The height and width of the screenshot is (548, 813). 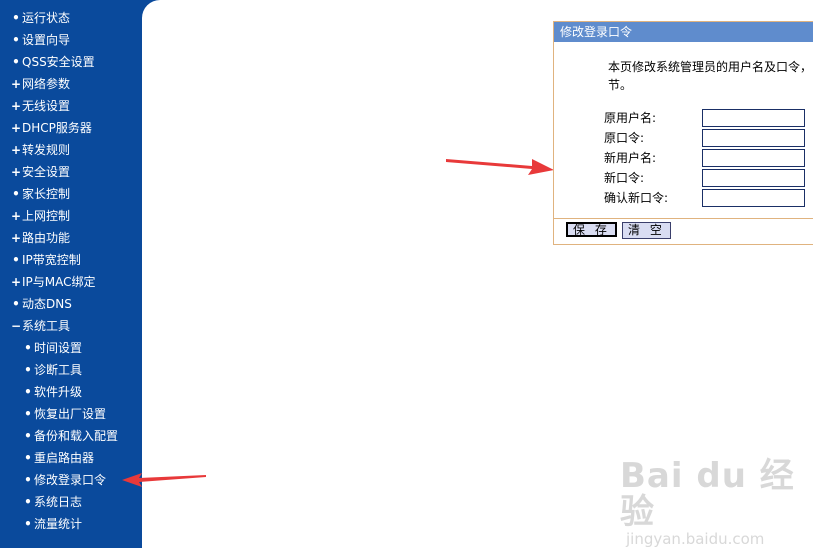 I want to click on clear-button: 清 空, so click(x=646, y=230).